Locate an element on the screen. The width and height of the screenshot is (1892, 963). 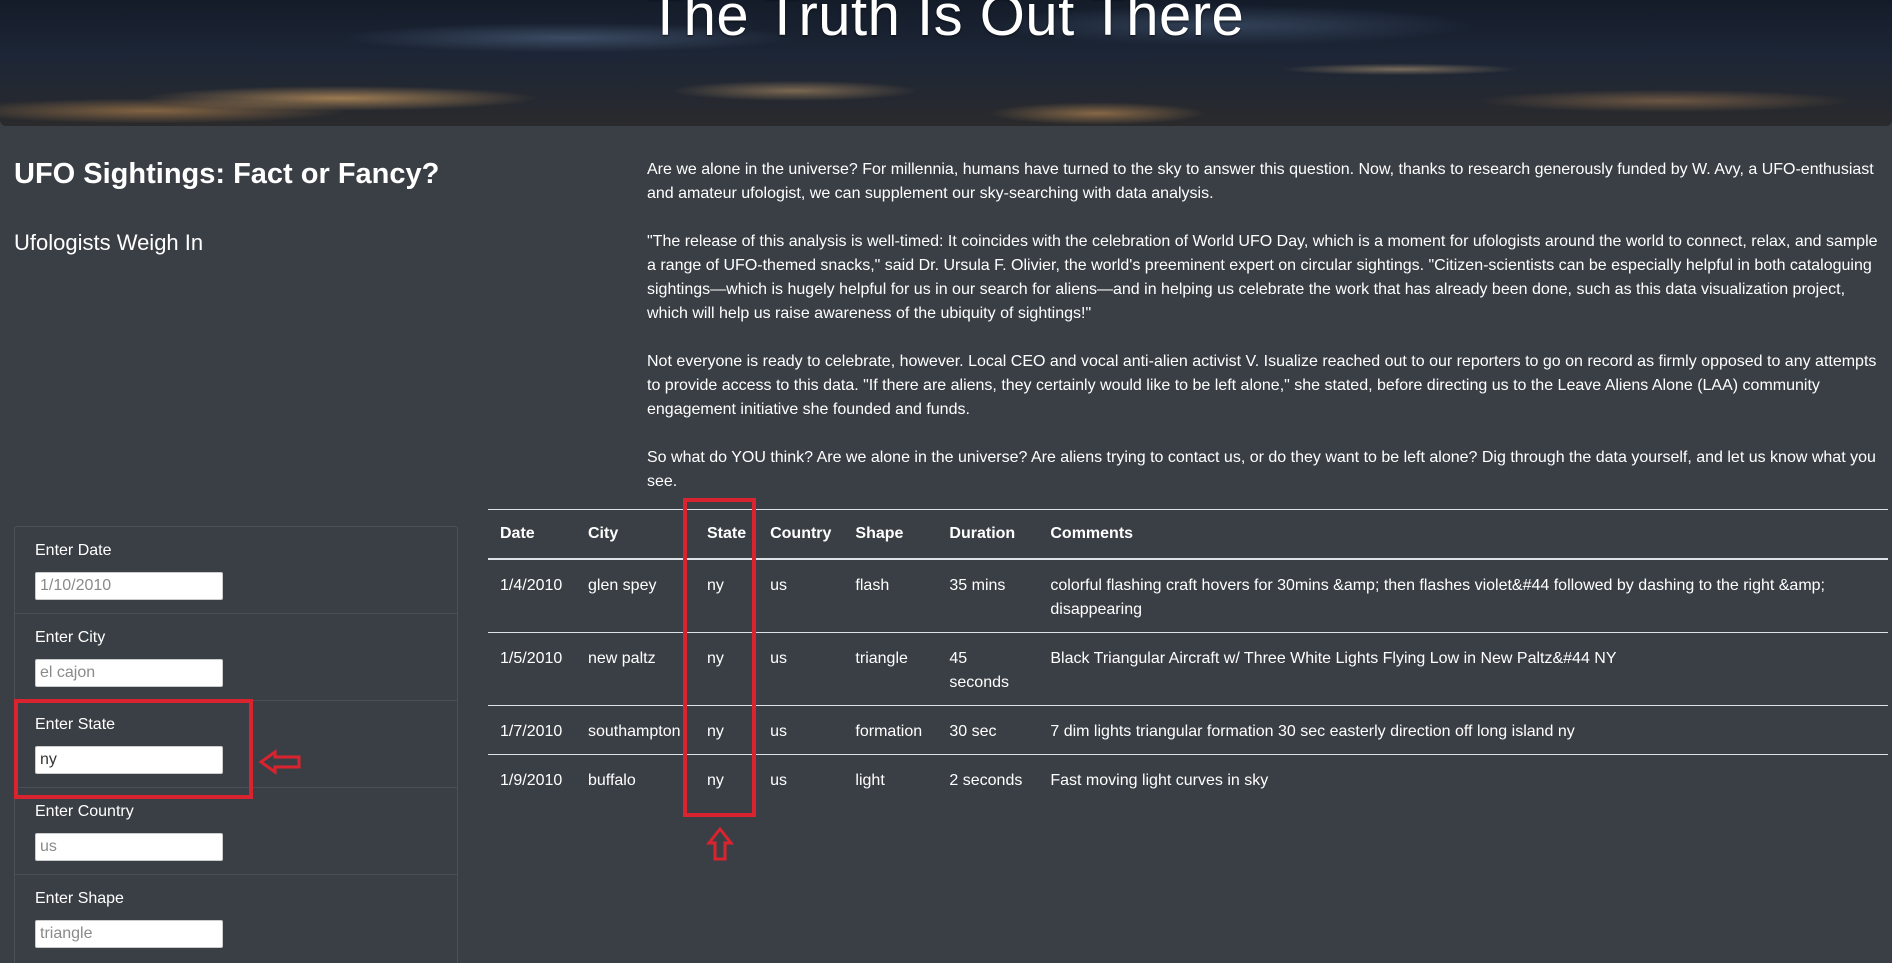
date-filter-input is located at coordinates (129, 586).